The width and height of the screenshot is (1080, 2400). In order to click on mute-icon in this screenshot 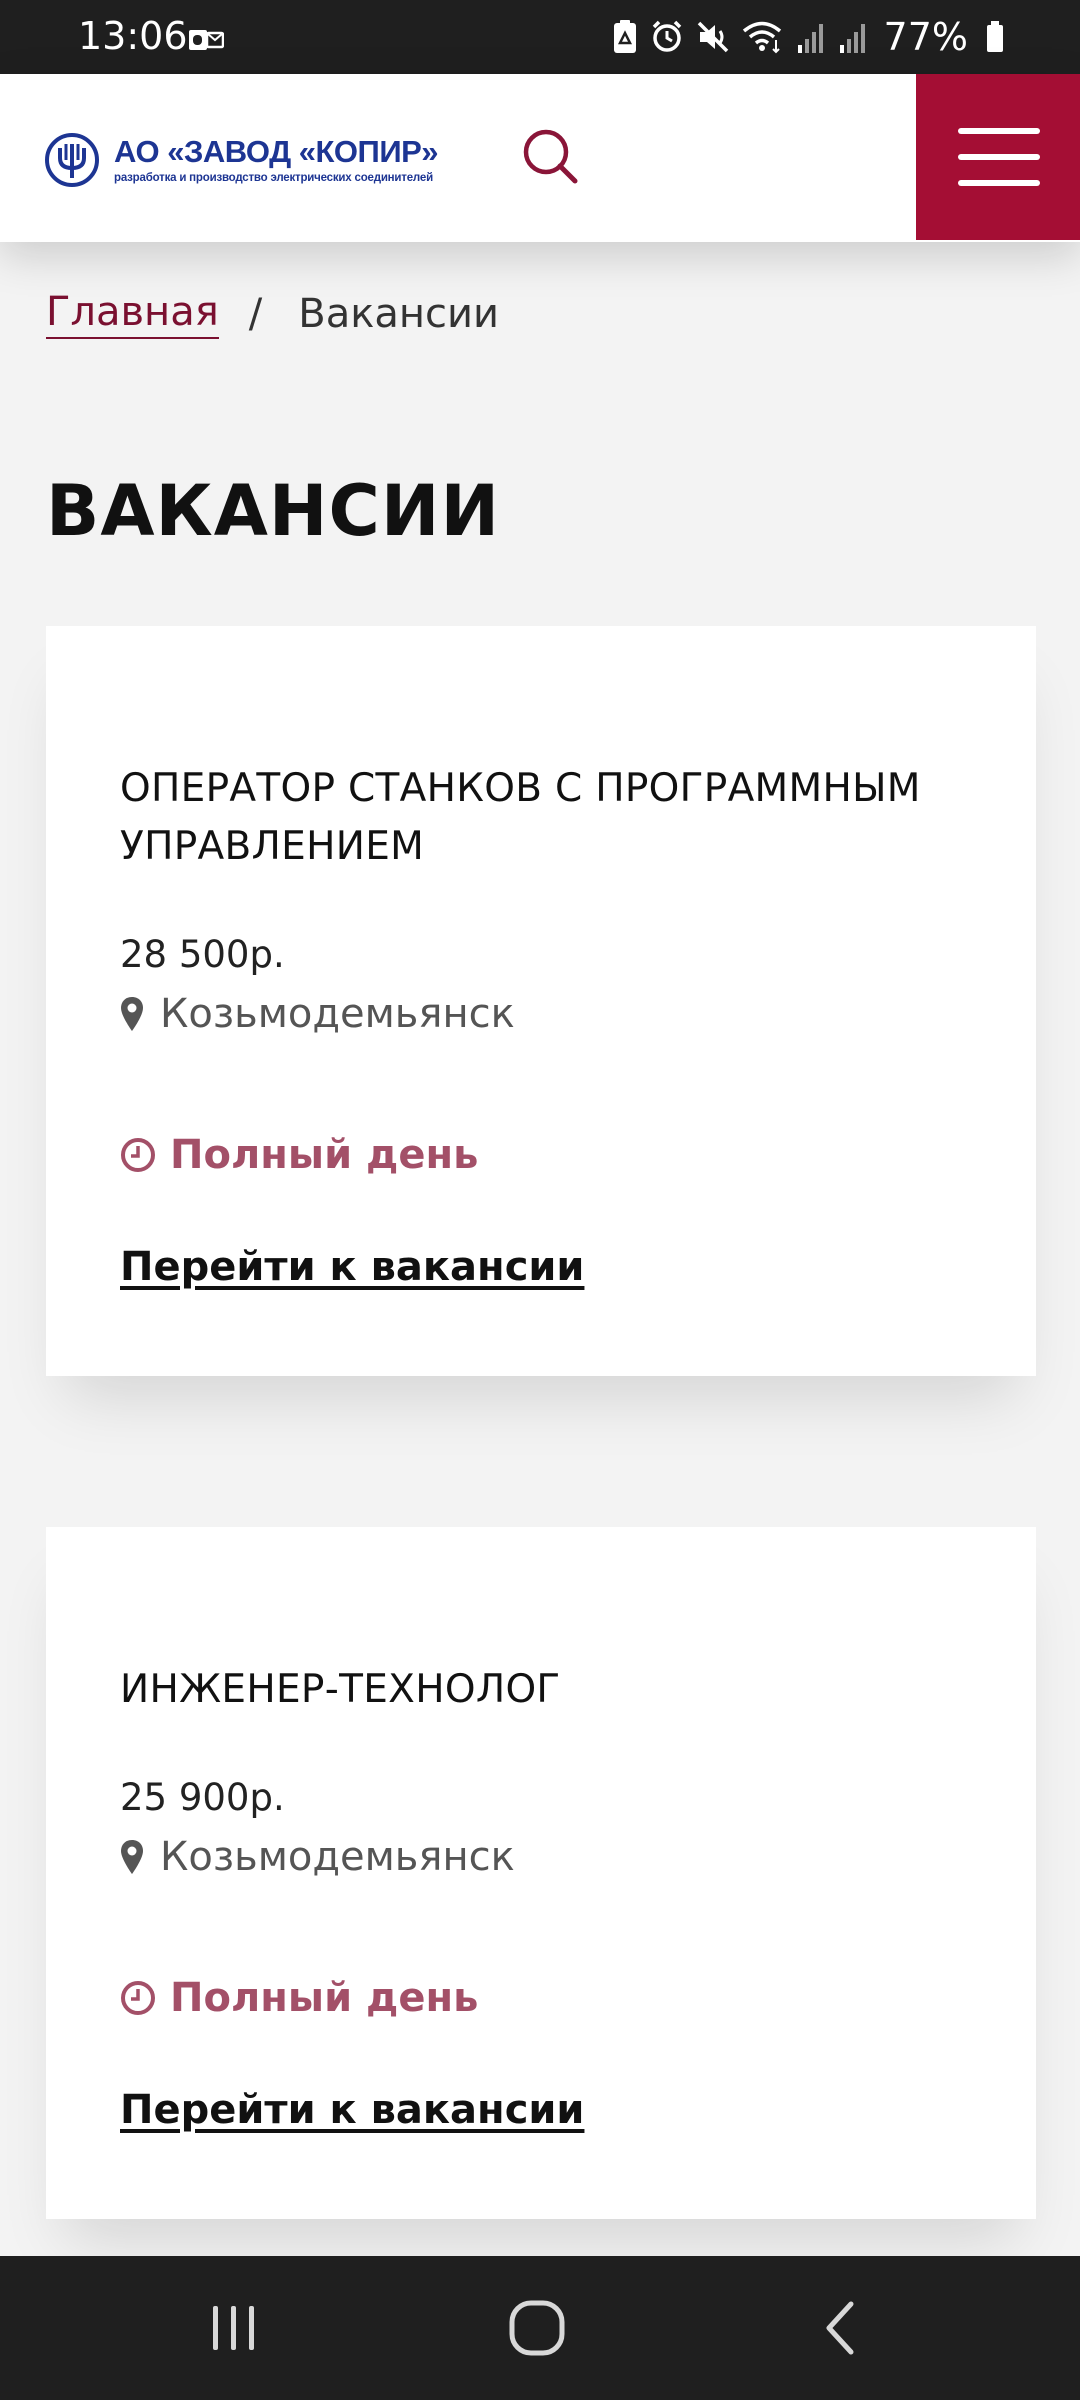, I will do `click(713, 37)`.